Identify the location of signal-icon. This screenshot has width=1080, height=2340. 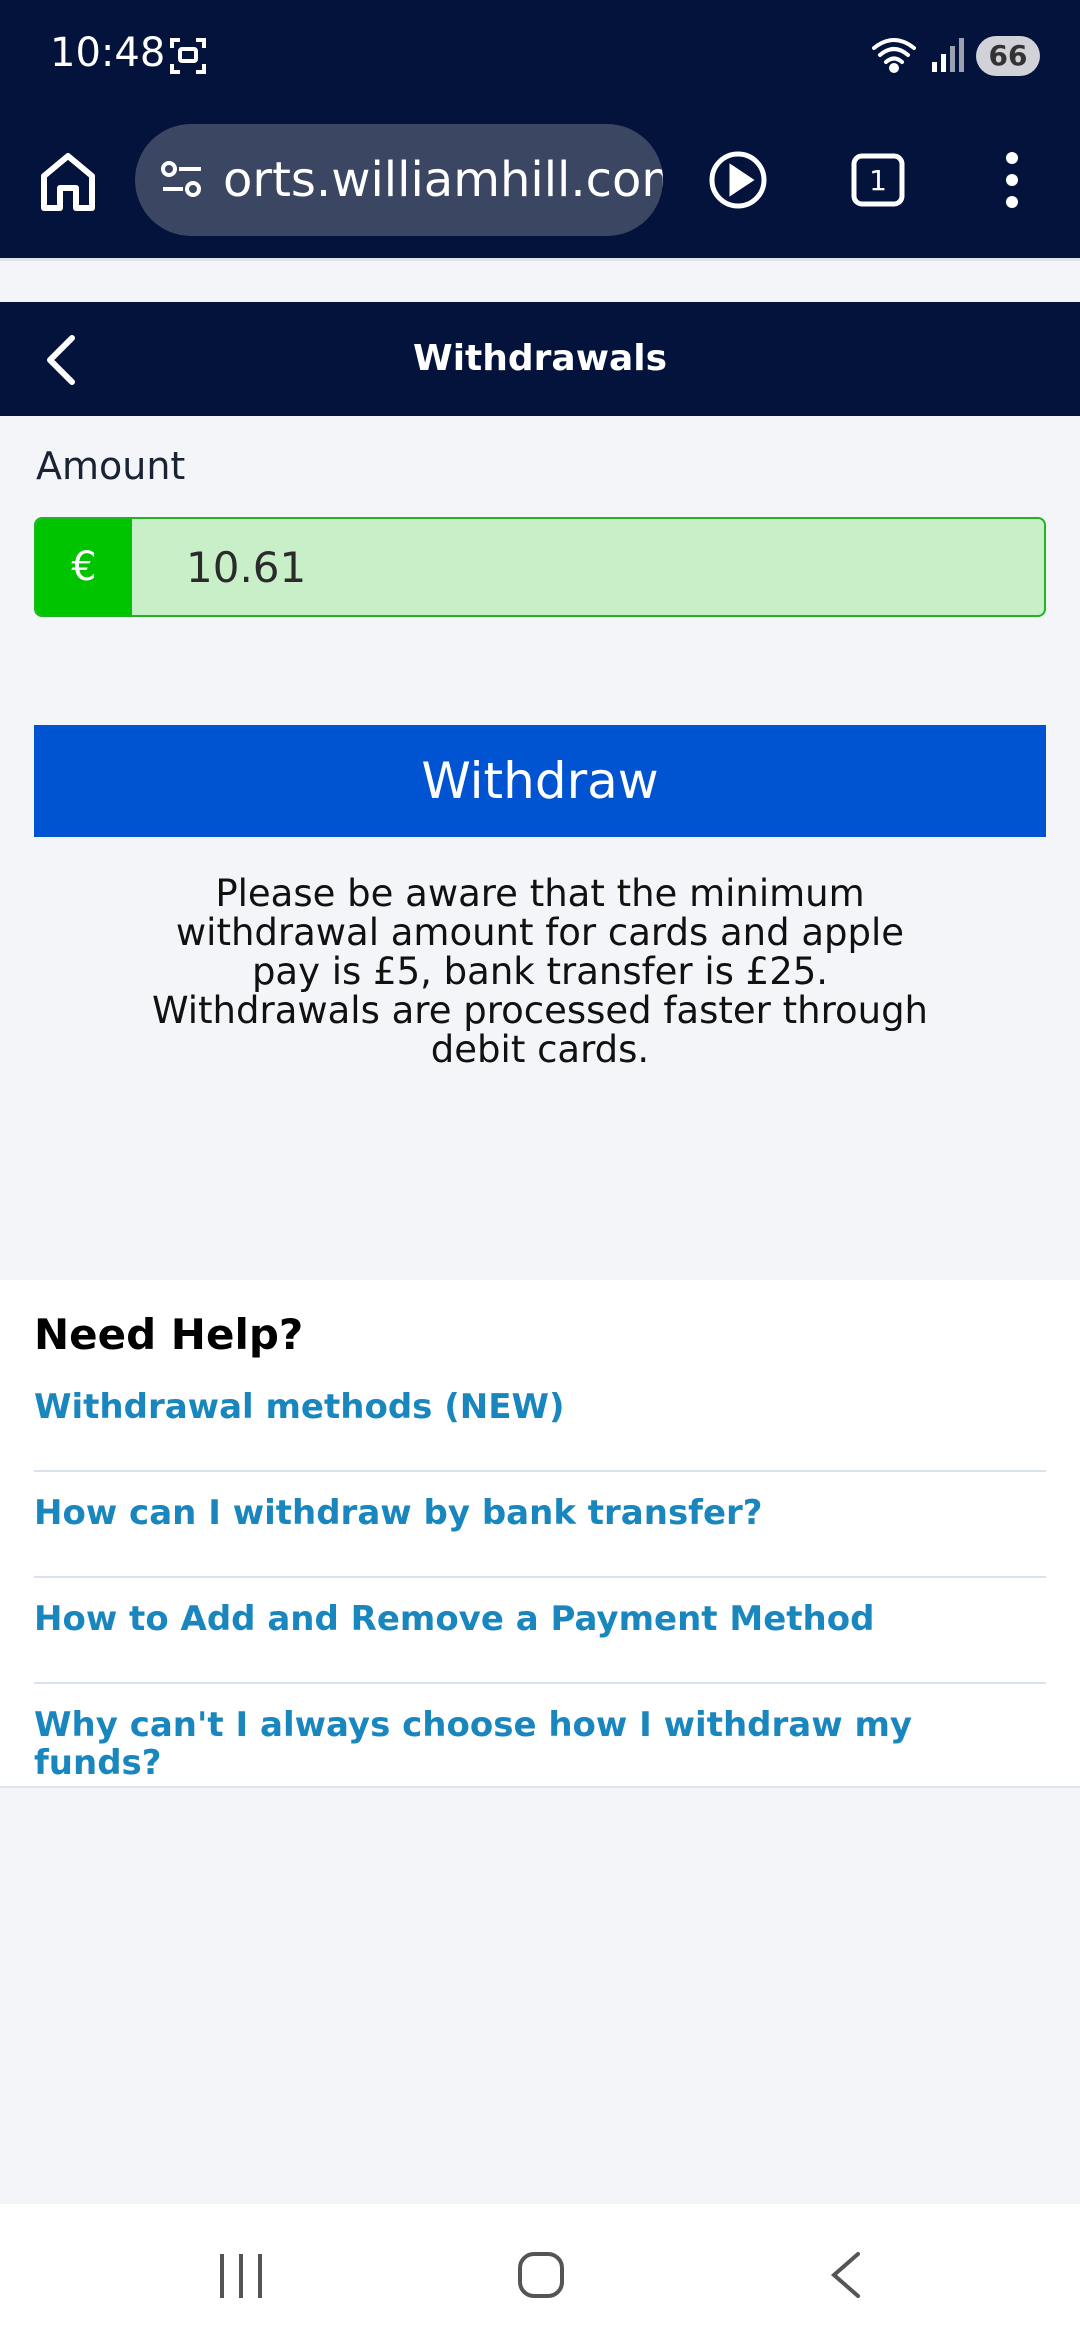
(950, 56).